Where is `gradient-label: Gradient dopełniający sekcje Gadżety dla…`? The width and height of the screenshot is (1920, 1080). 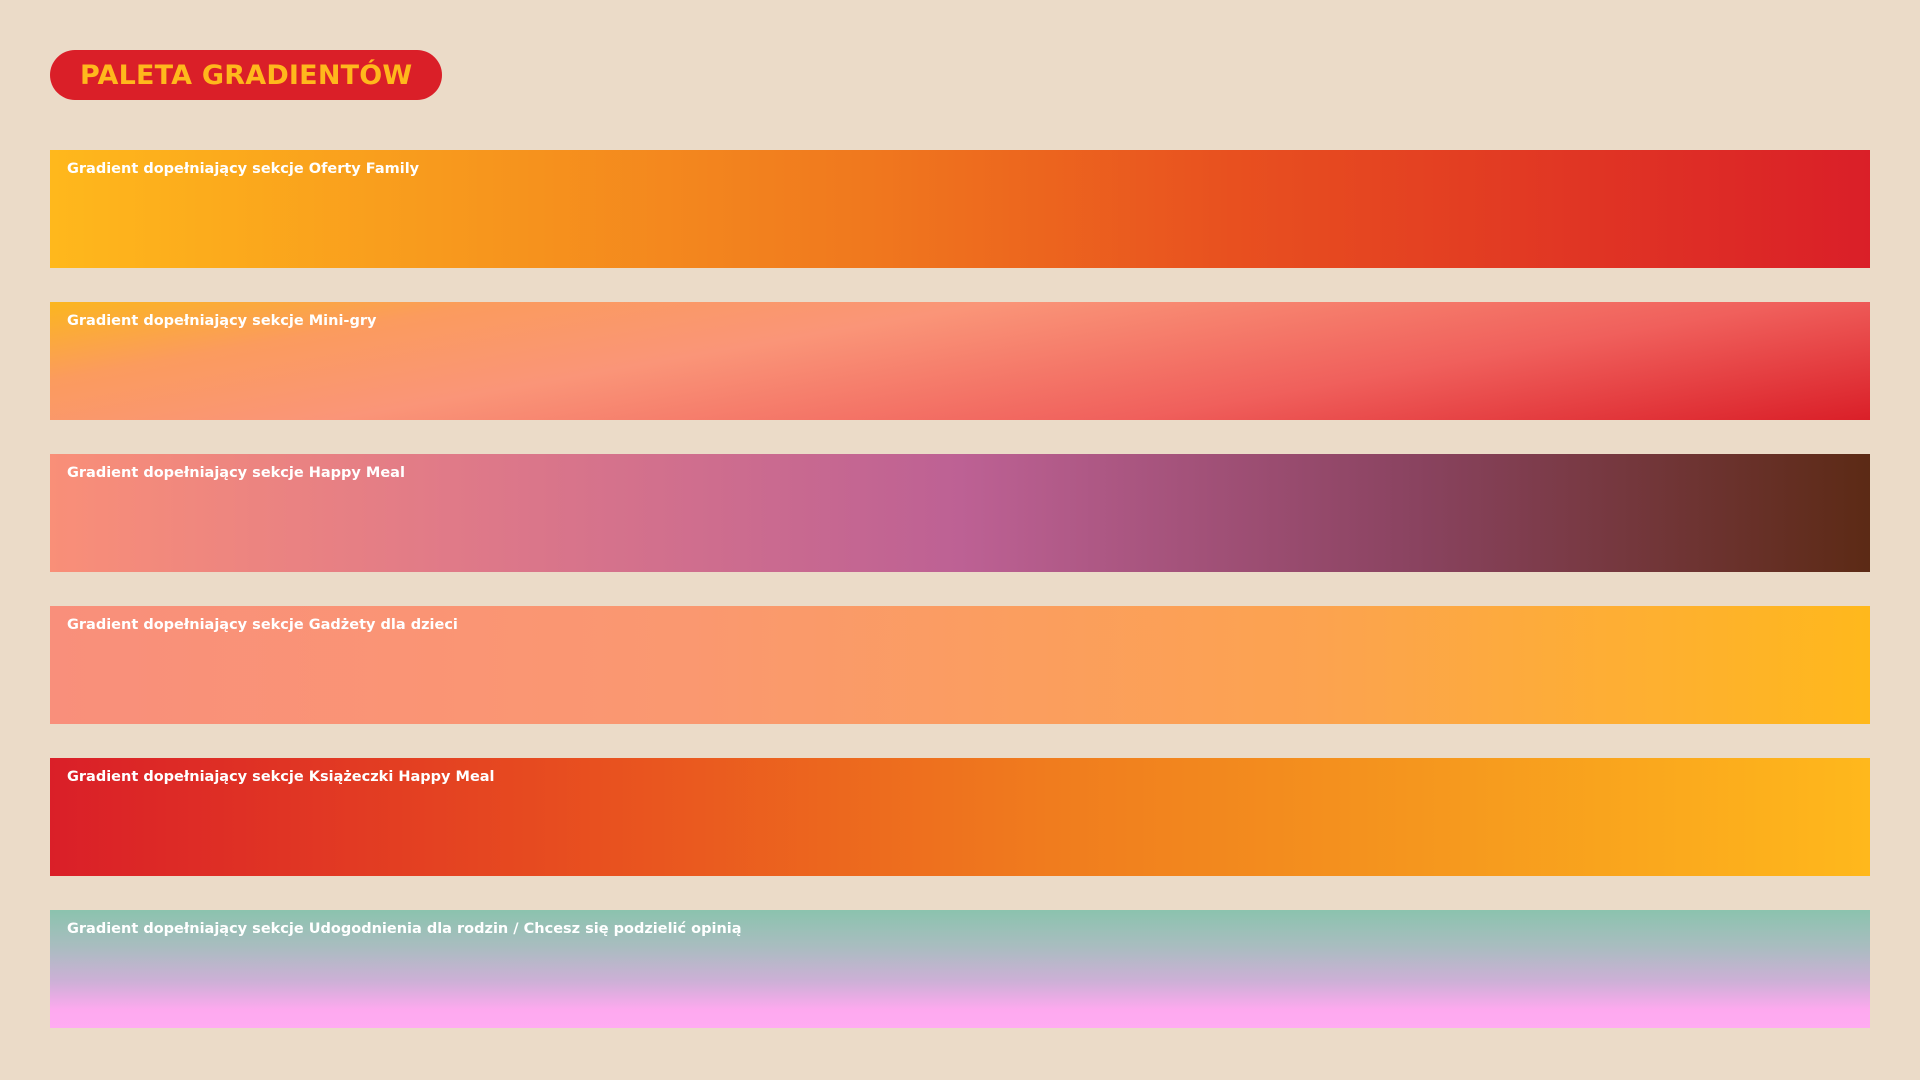 gradient-label: Gradient dopełniający sekcje Gadżety dla… is located at coordinates (262, 625).